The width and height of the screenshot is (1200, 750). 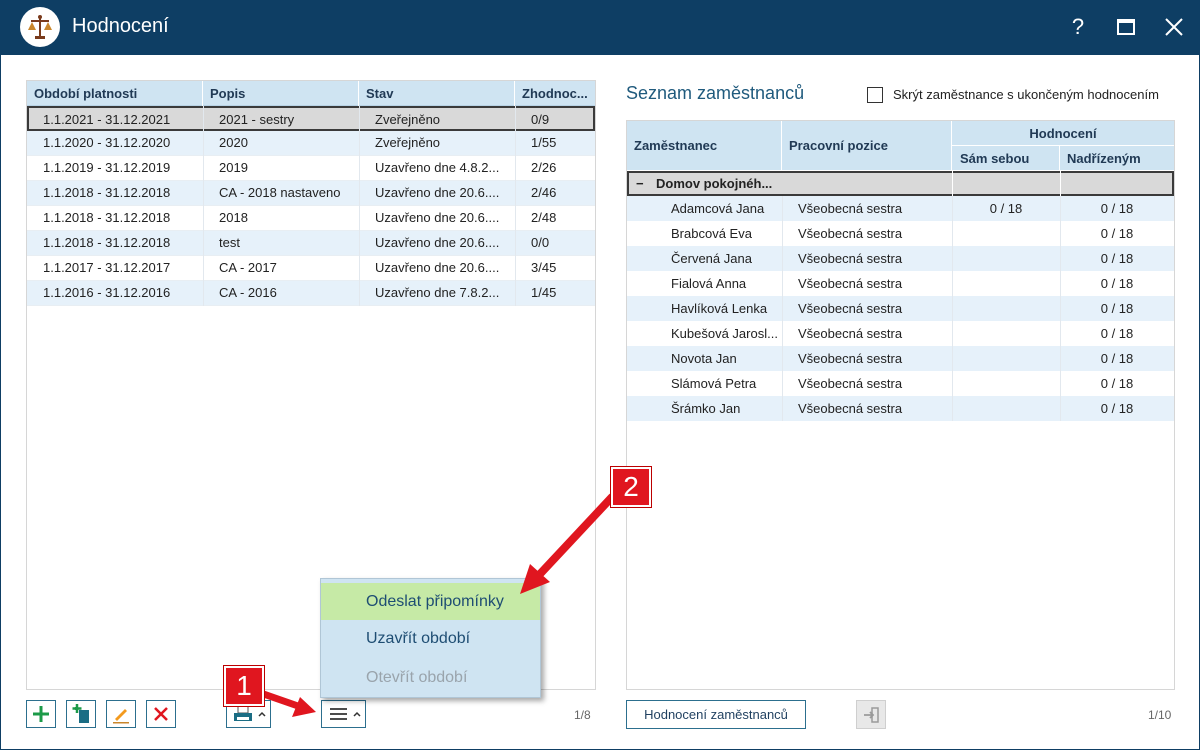 I want to click on hide-finished-label: Skrýt zaměstnance s ukončeným hodnocením, so click(x=1026, y=94).